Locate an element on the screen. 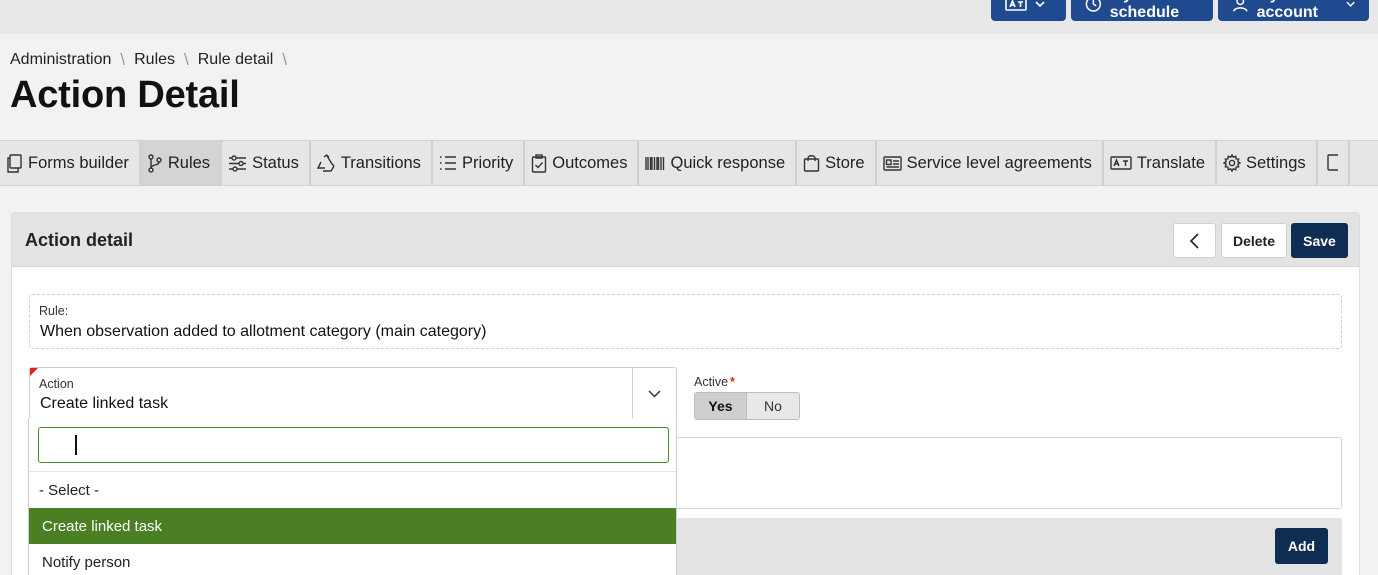 This screenshot has height=575, width=1378. shopping-bag-icon is located at coordinates (811, 163).